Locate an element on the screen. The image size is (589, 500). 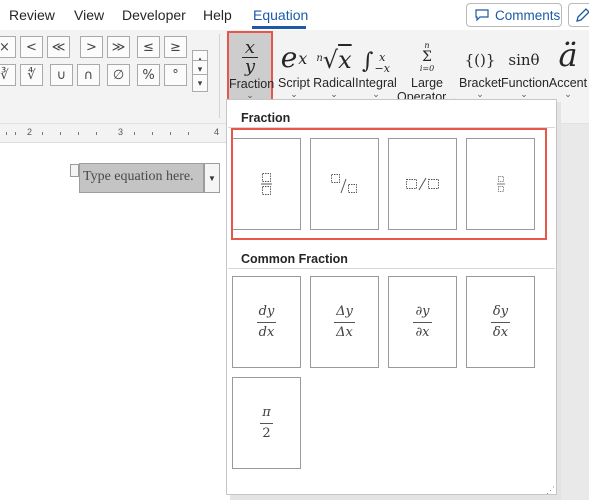
equation-move-handle is located at coordinates (74, 170).